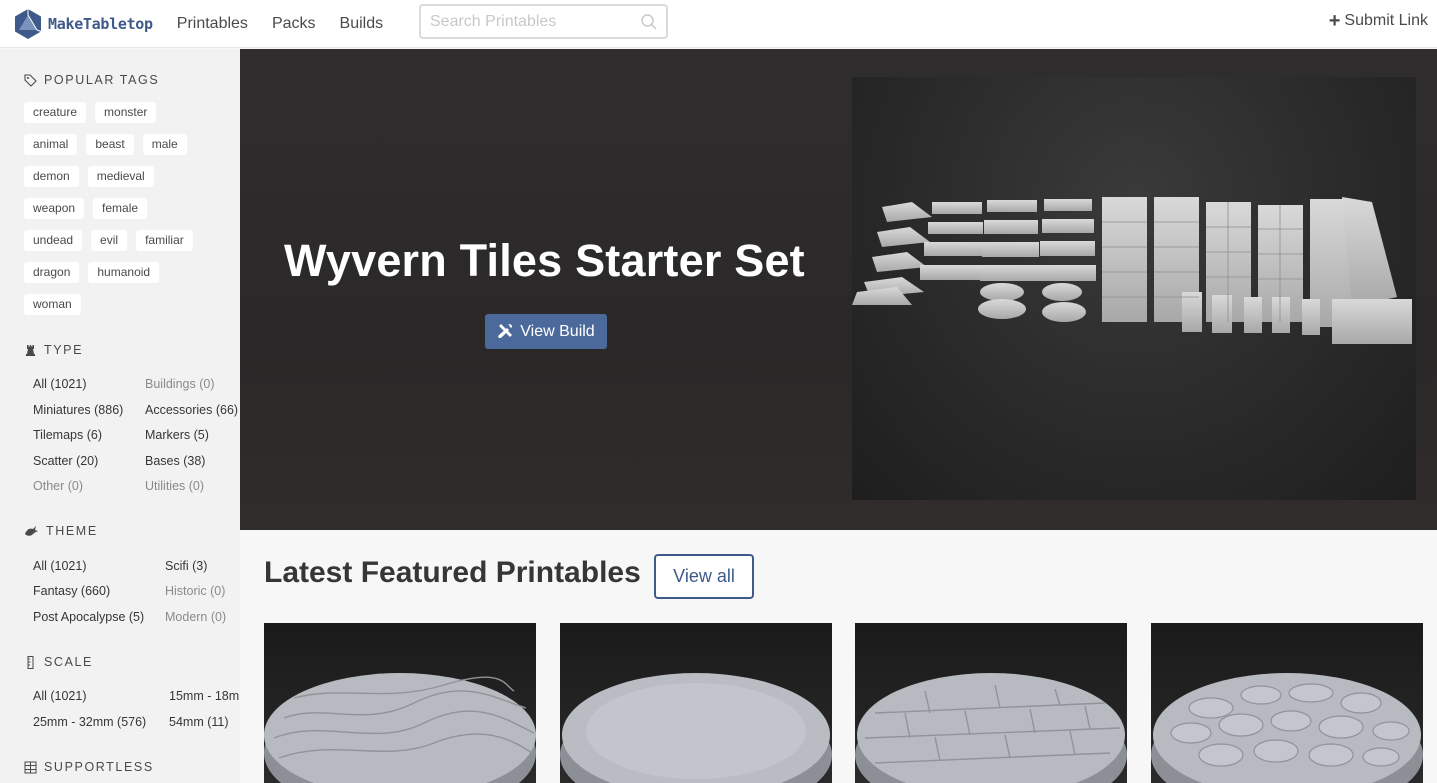  I want to click on featured-card-cobblestone-base, so click(1287, 703).